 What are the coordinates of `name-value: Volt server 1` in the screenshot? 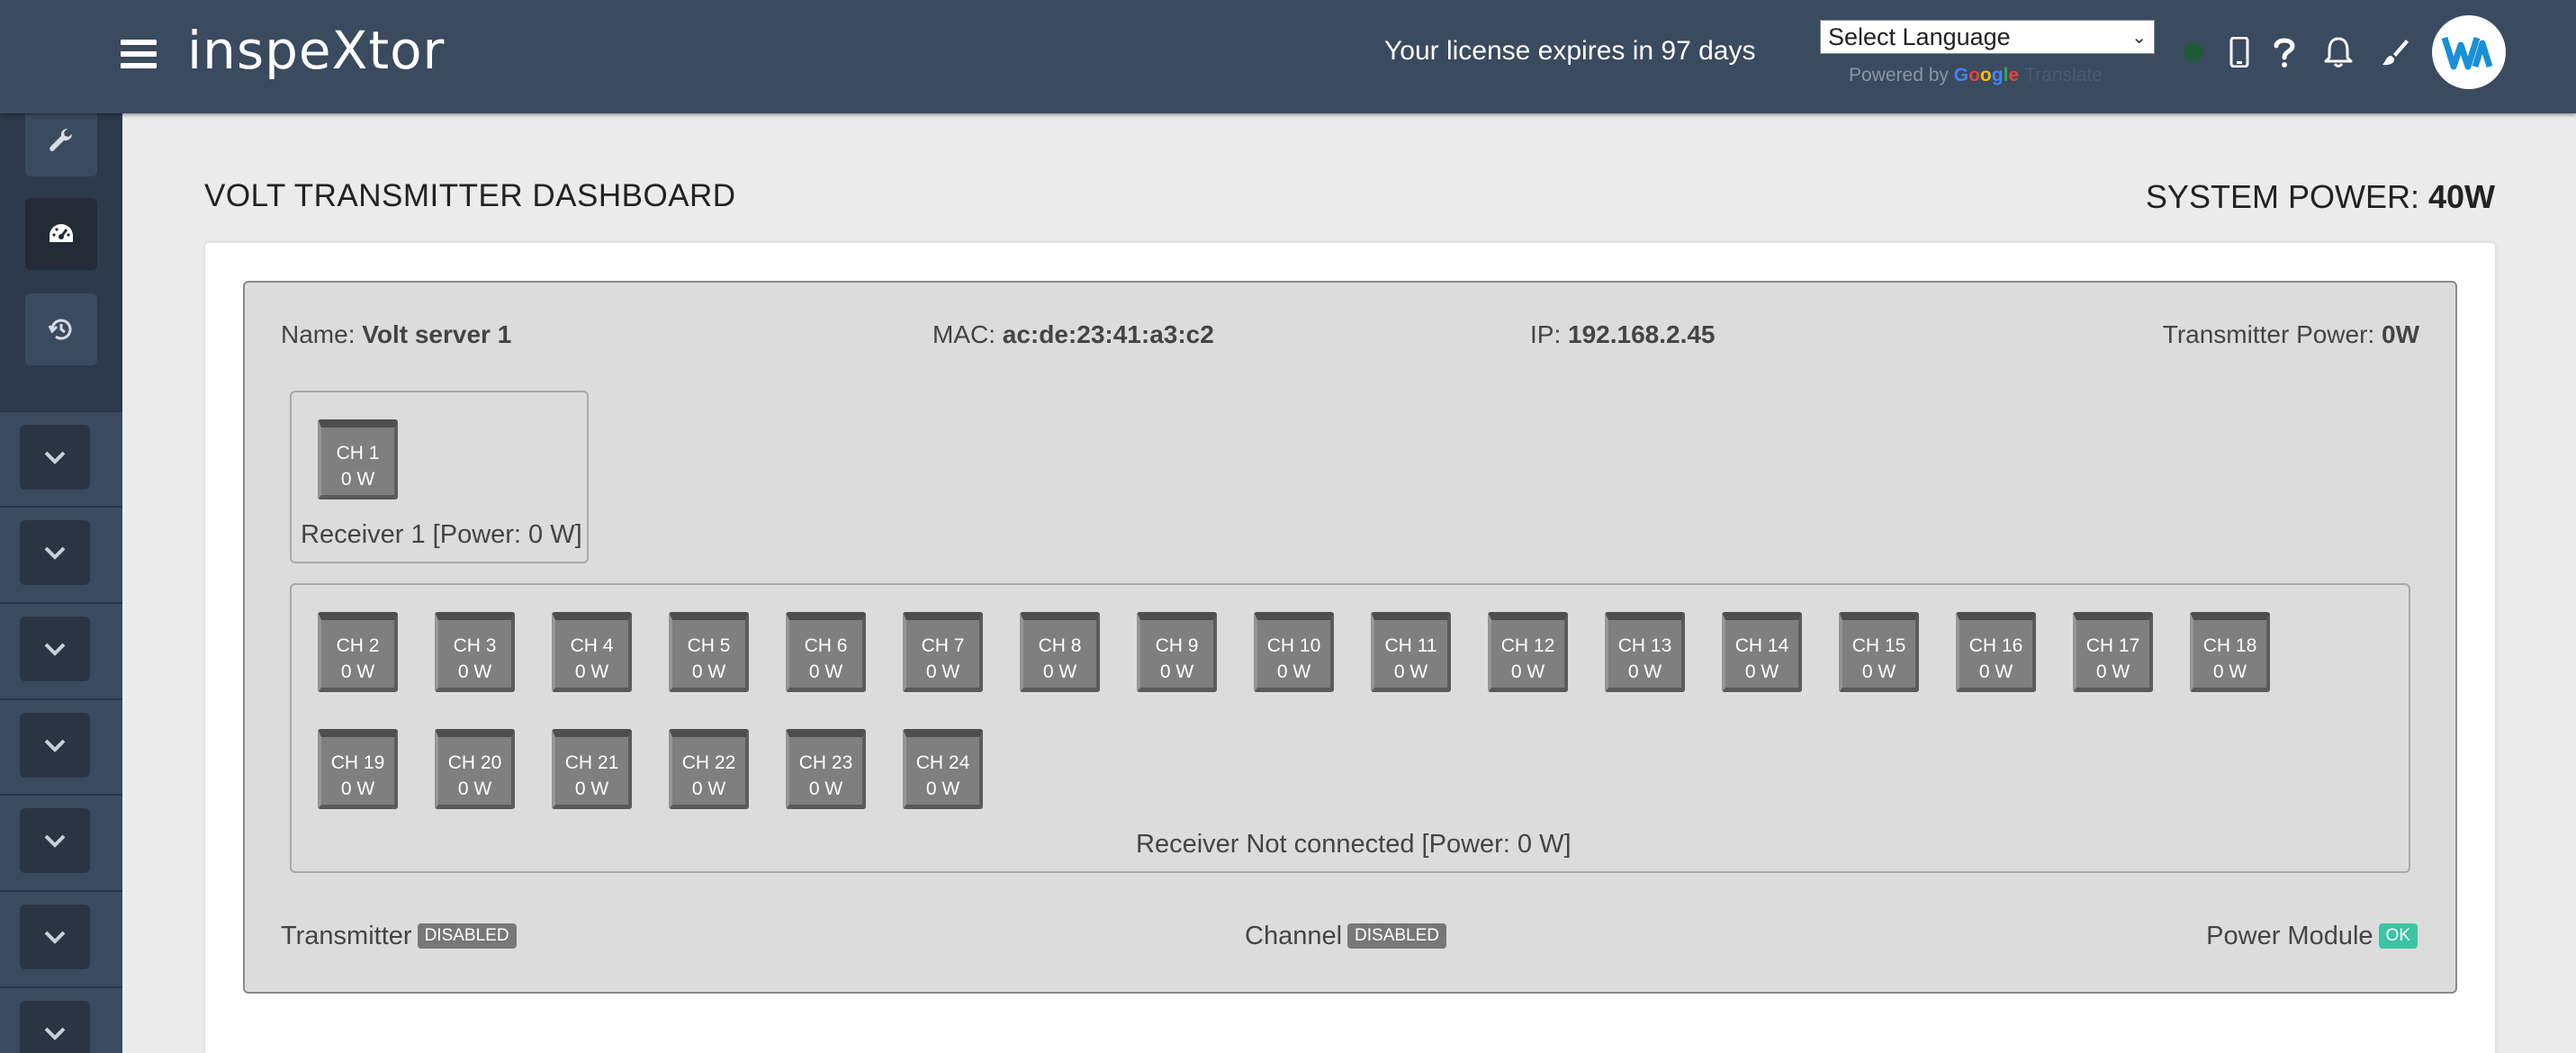 It's located at (437, 334).